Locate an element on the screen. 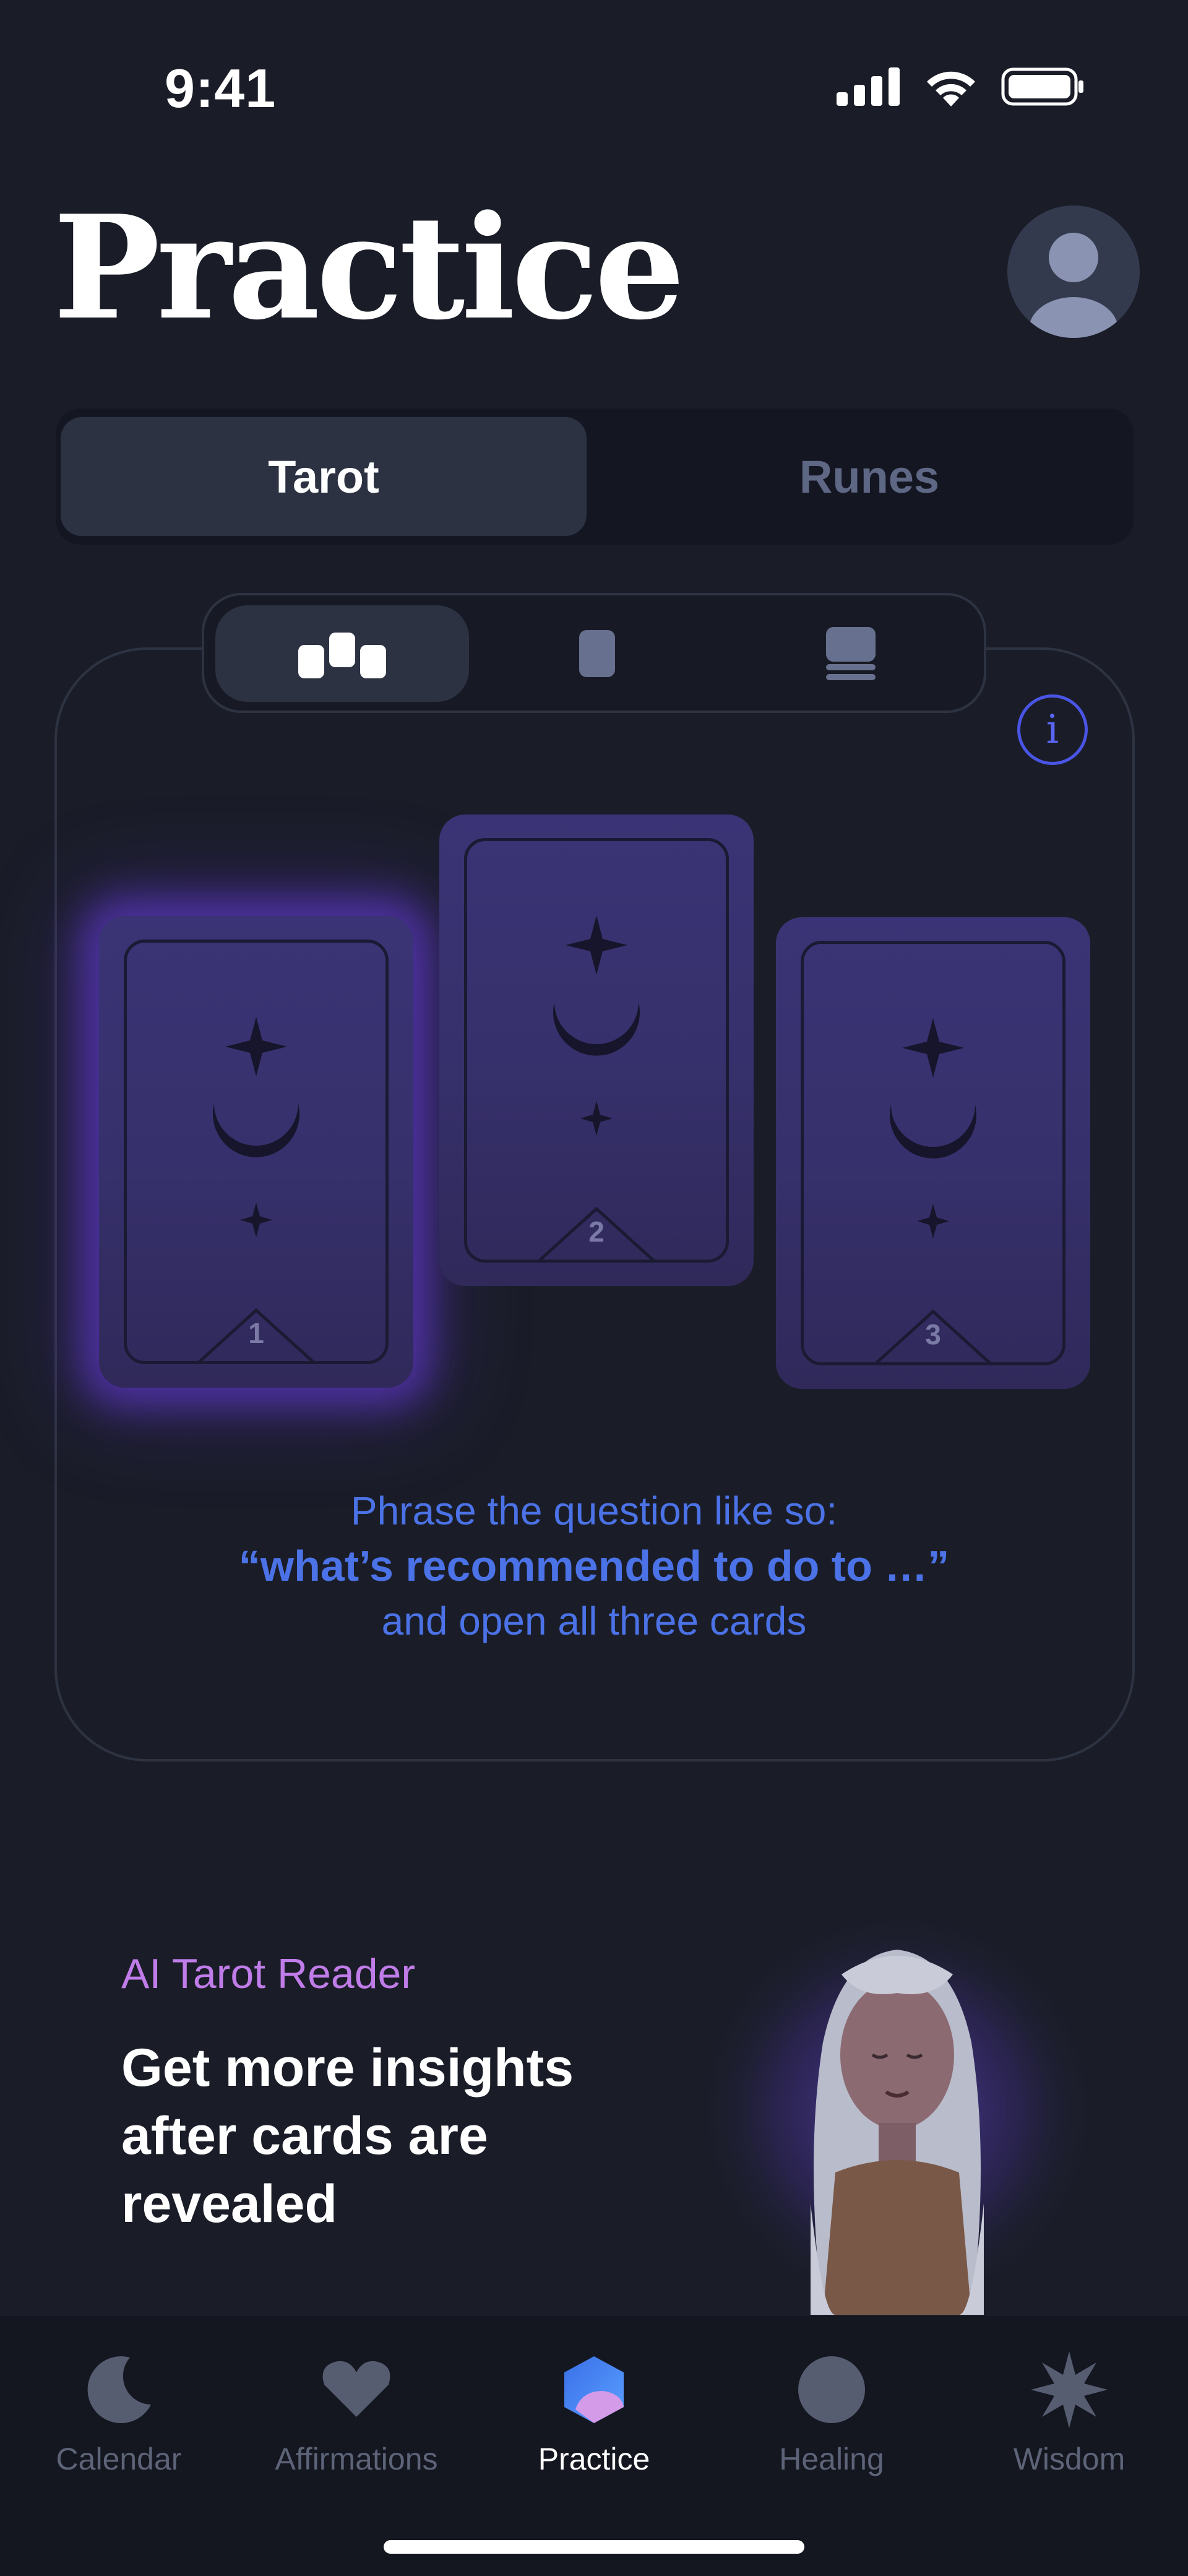  card-frame: 2 is located at coordinates (596, 1050).